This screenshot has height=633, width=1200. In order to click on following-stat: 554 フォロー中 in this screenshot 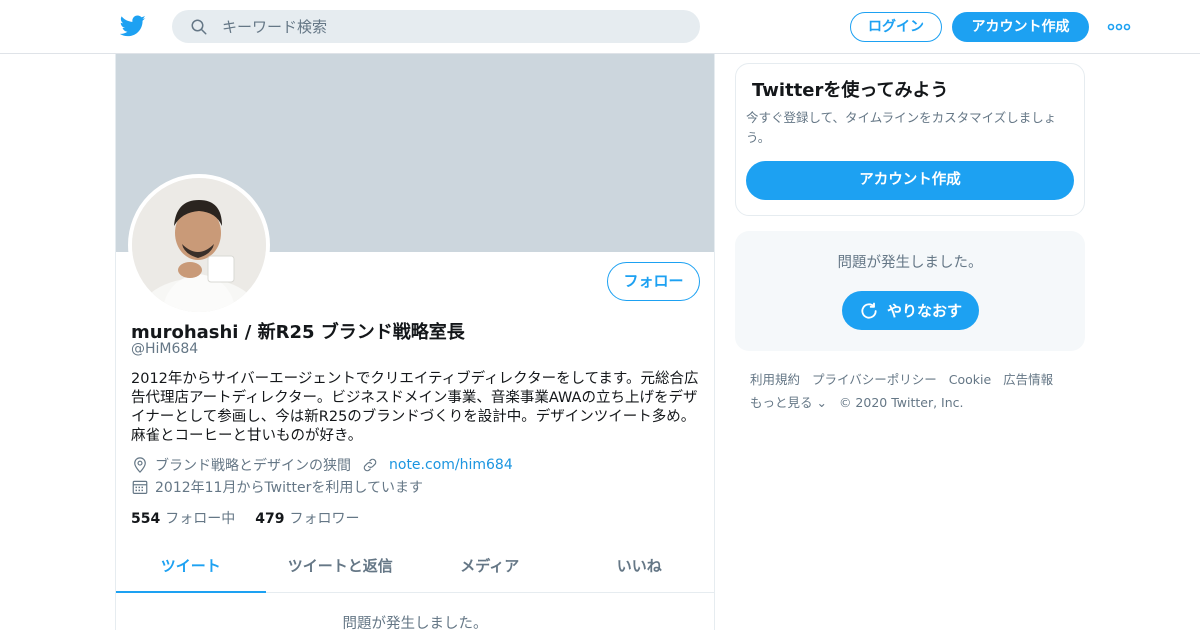, I will do `click(183, 518)`.